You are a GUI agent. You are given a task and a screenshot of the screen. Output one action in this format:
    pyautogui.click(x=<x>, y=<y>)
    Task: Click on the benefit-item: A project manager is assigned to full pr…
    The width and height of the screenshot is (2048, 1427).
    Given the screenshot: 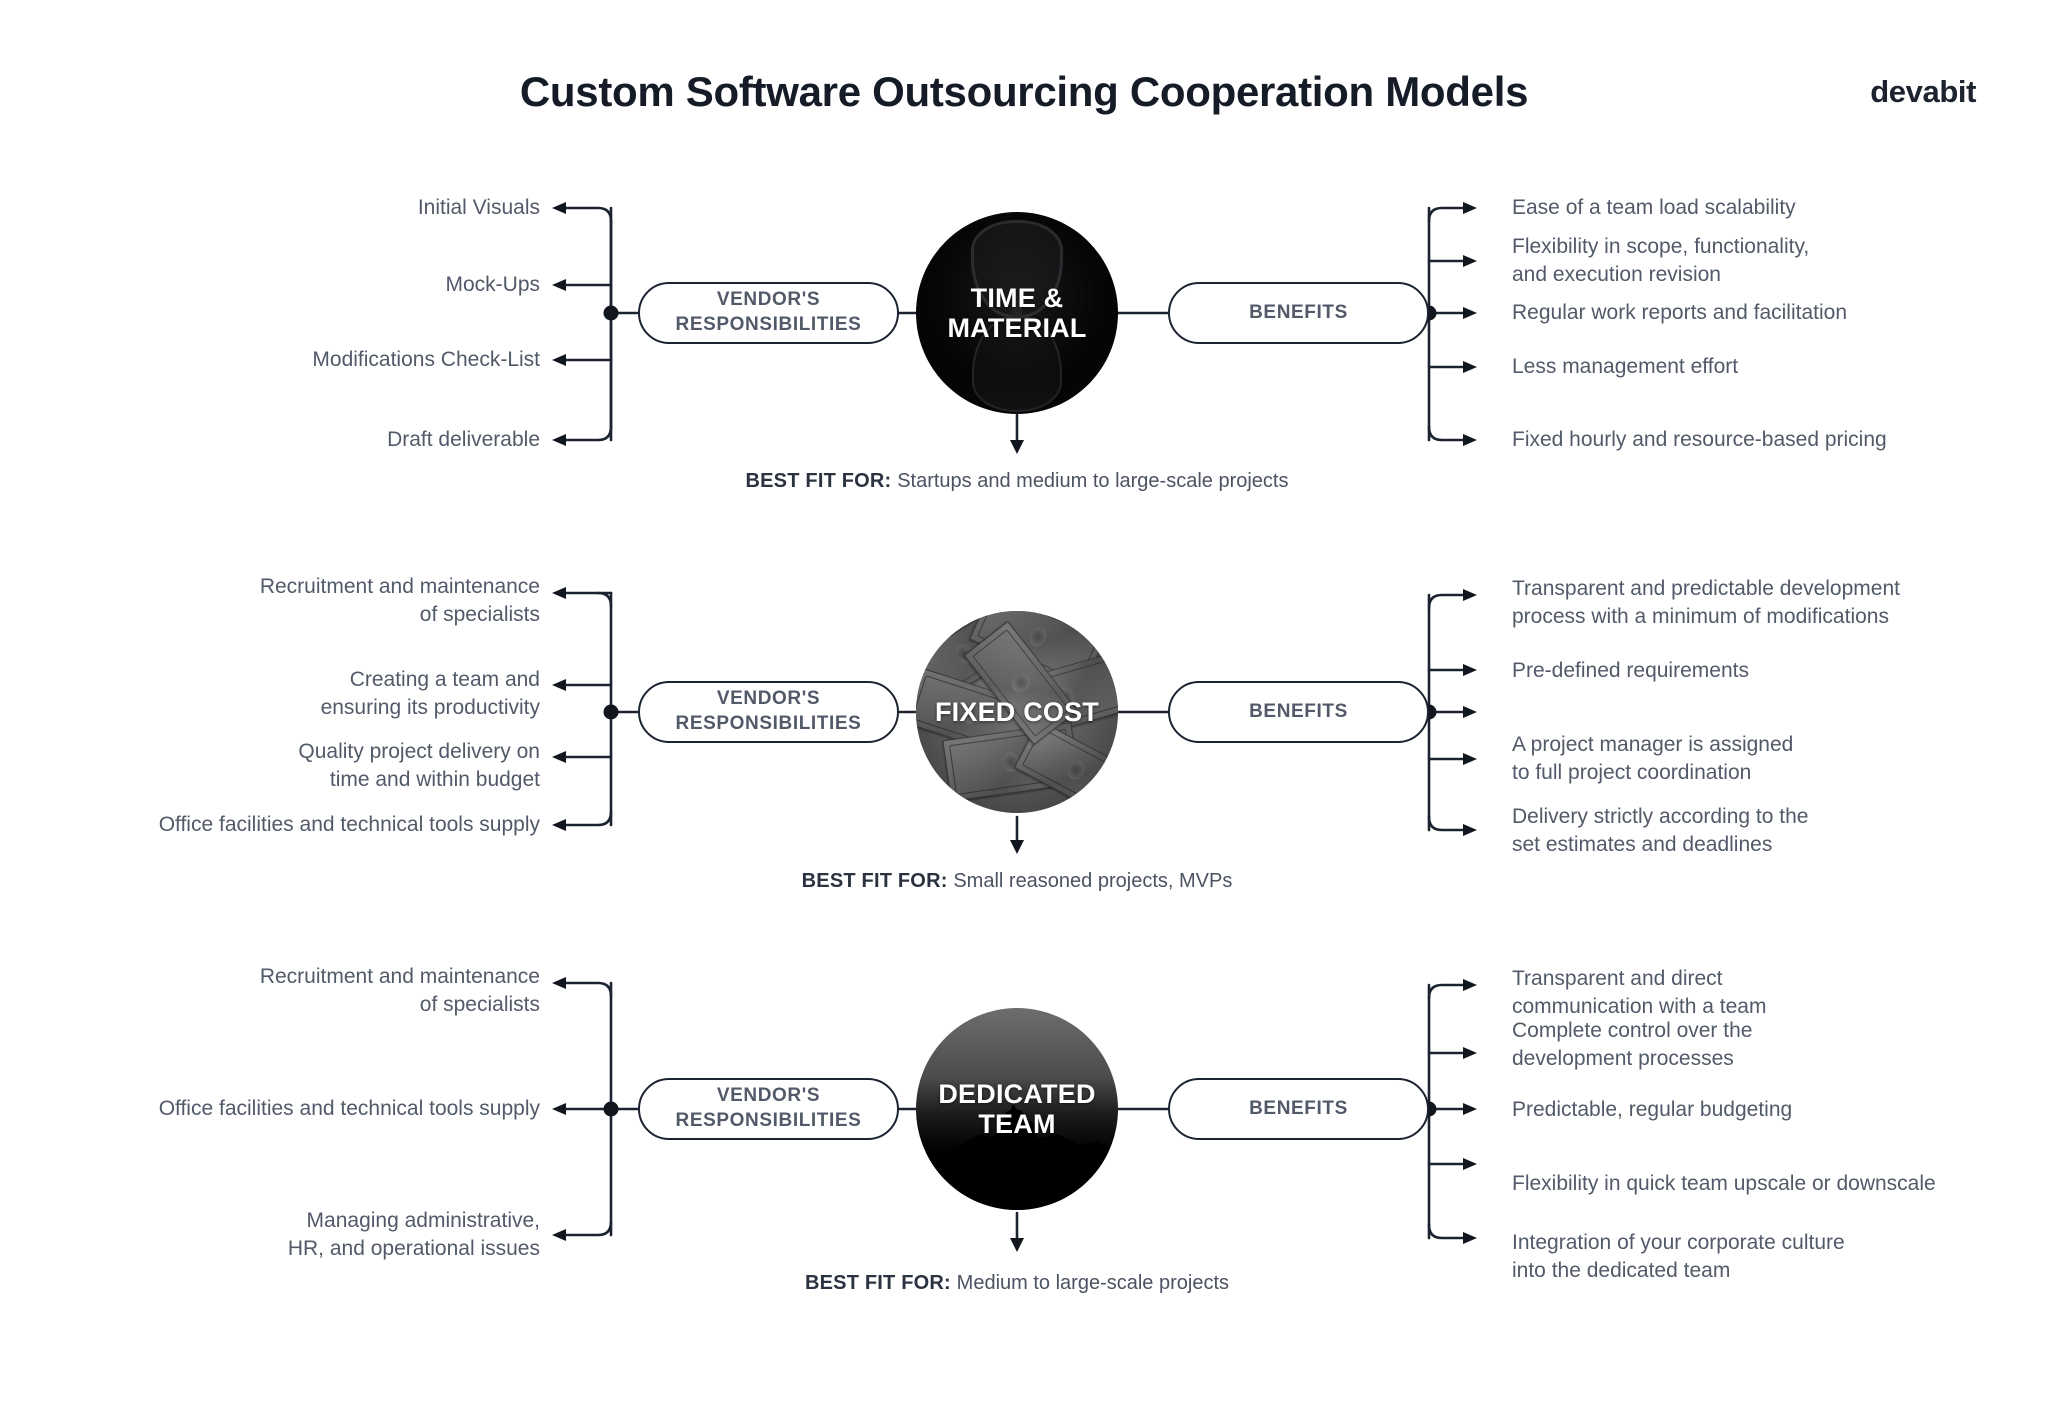 What is the action you would take?
    pyautogui.click(x=1653, y=758)
    